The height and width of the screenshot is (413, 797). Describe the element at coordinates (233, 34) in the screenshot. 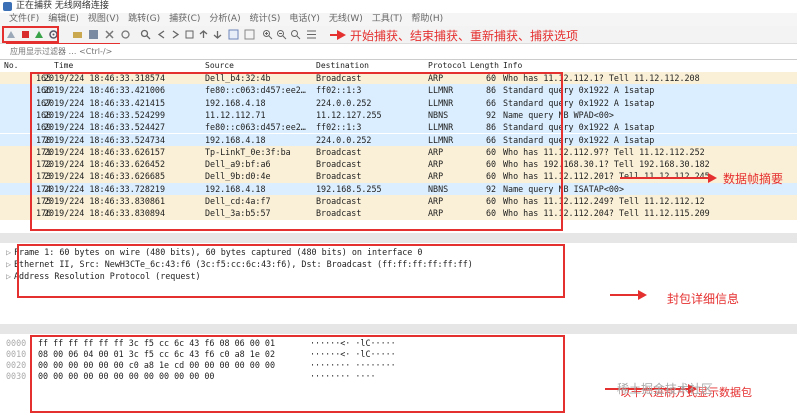

I see `autoscroll-icon` at that location.